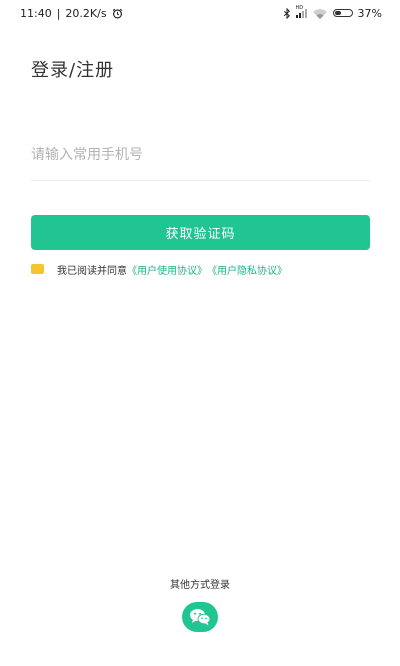  I want to click on battery-fill, so click(338, 13).